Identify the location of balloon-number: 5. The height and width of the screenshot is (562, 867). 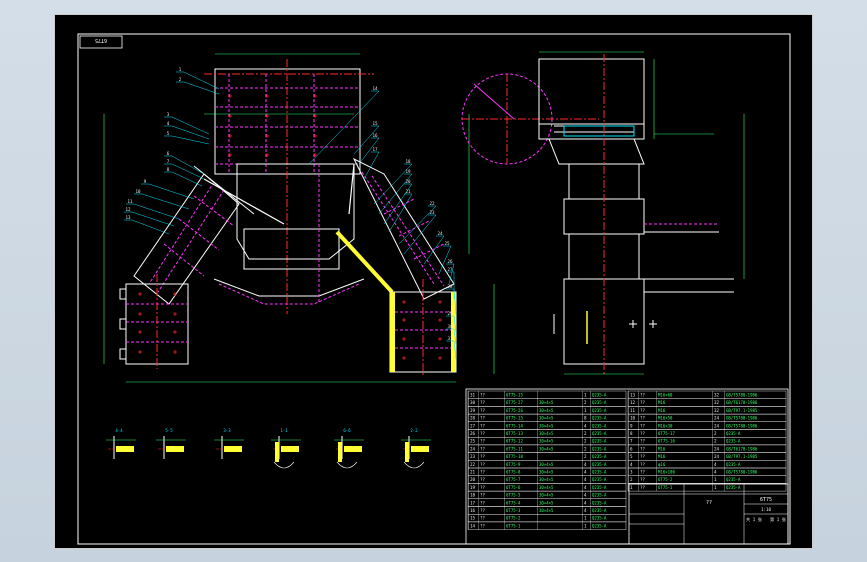
(168, 133).